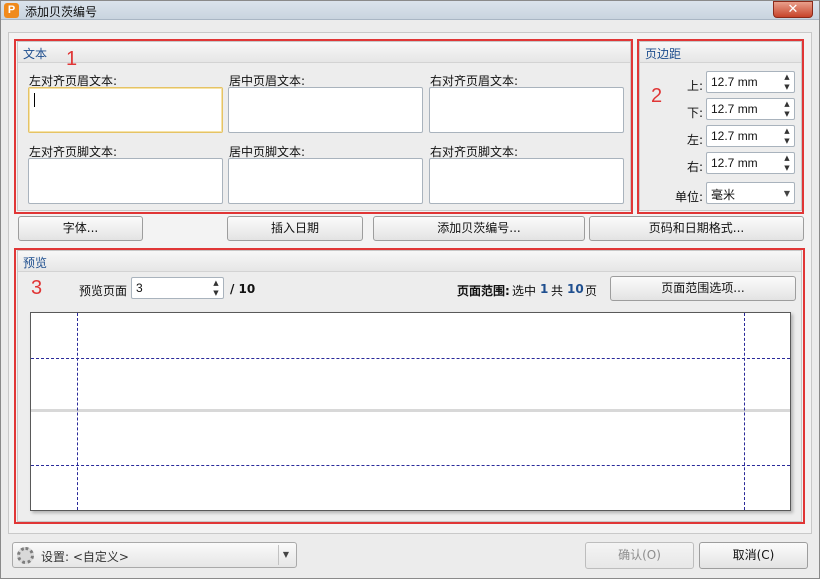 The image size is (820, 579). What do you see at coordinates (526, 181) in the screenshot?
I see `footer-right-input` at bounding box center [526, 181].